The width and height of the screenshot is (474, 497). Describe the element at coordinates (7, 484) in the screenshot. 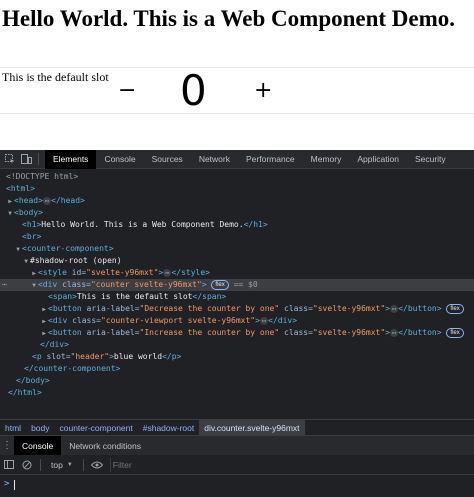

I see `prompt-chevron-icon: >` at that location.